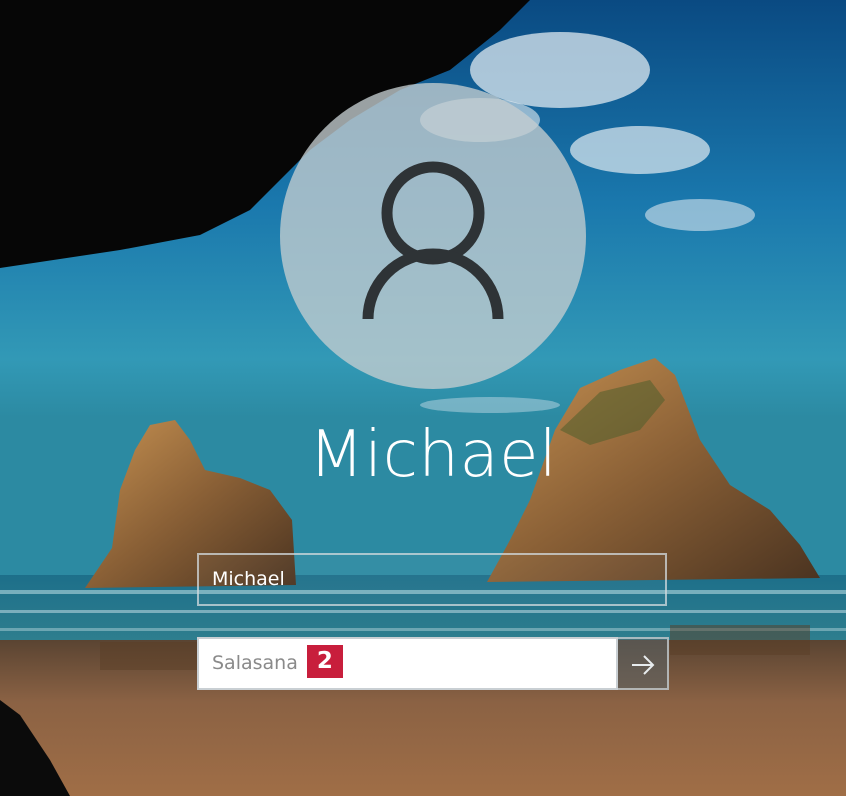 This screenshot has width=846, height=796. Describe the element at coordinates (248, 579) in the screenshot. I see `username-value: Michael` at that location.